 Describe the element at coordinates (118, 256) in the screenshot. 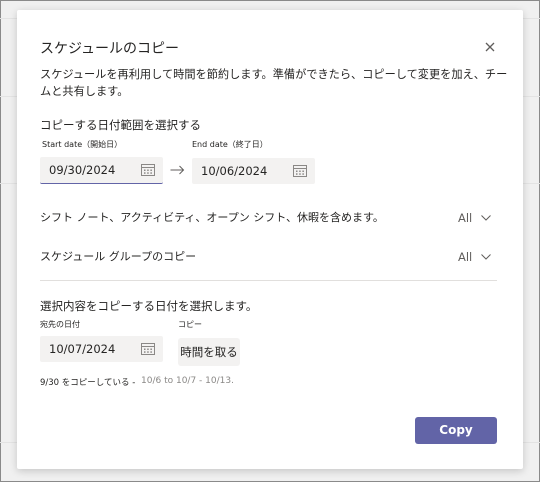

I see `schedule-groups-label: スケジュール グループのコピー` at that location.